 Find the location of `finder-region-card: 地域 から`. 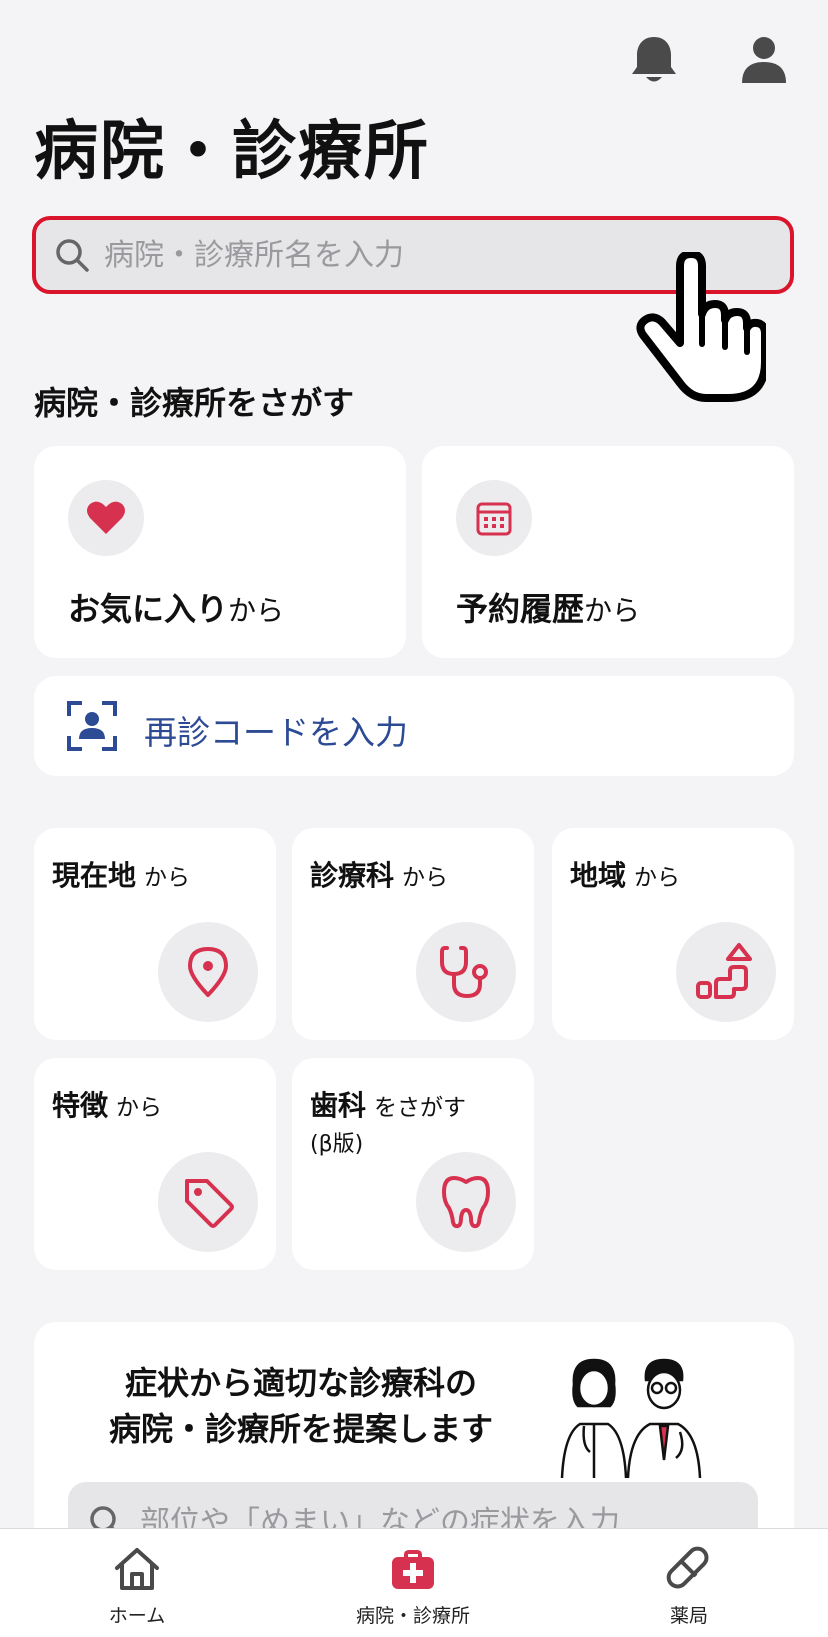

finder-region-card: 地域 から is located at coordinates (673, 934).